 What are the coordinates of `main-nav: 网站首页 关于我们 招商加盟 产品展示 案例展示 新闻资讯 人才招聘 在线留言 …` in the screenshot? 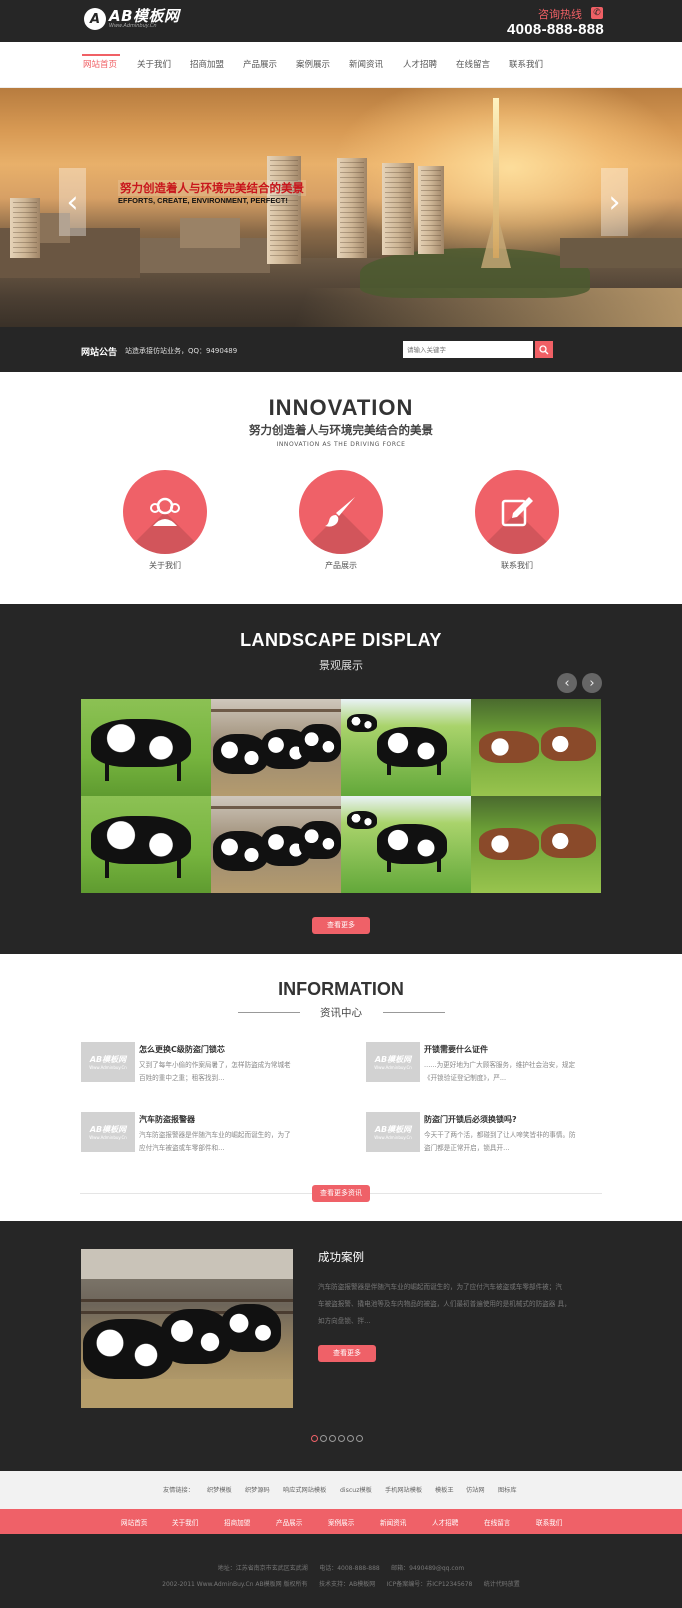 It's located at (341, 65).